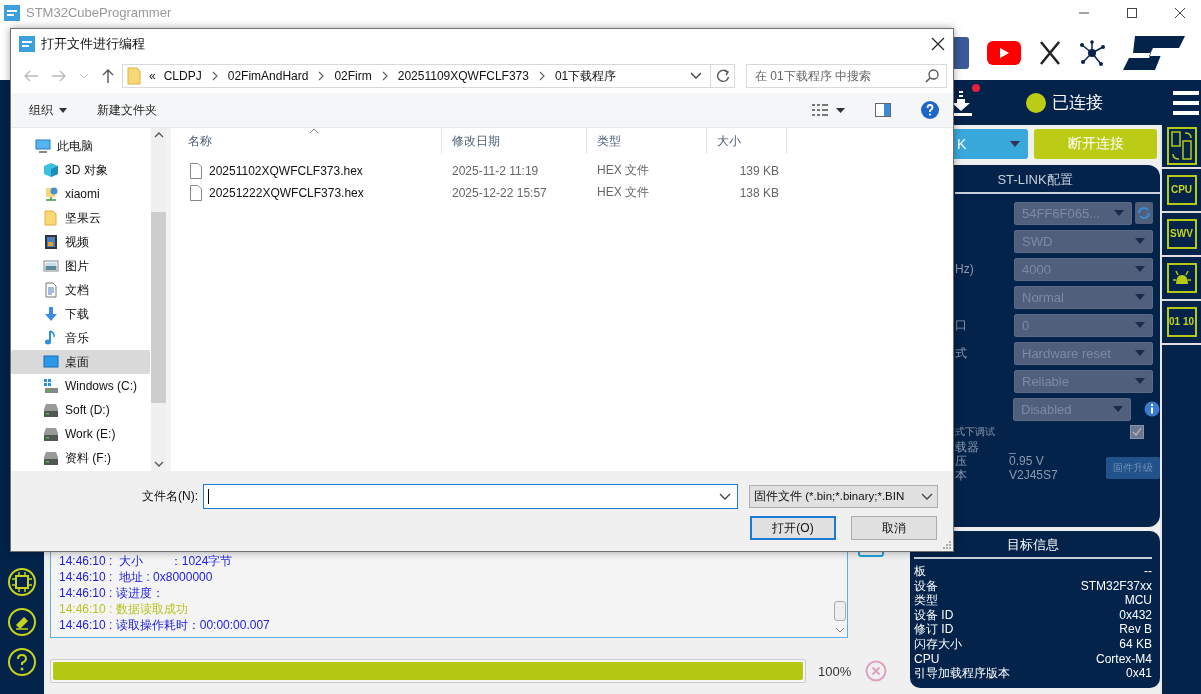 The width and height of the screenshot is (1201, 694). What do you see at coordinates (81, 146) in the screenshot?
I see `nav-item: 此电脑` at bounding box center [81, 146].